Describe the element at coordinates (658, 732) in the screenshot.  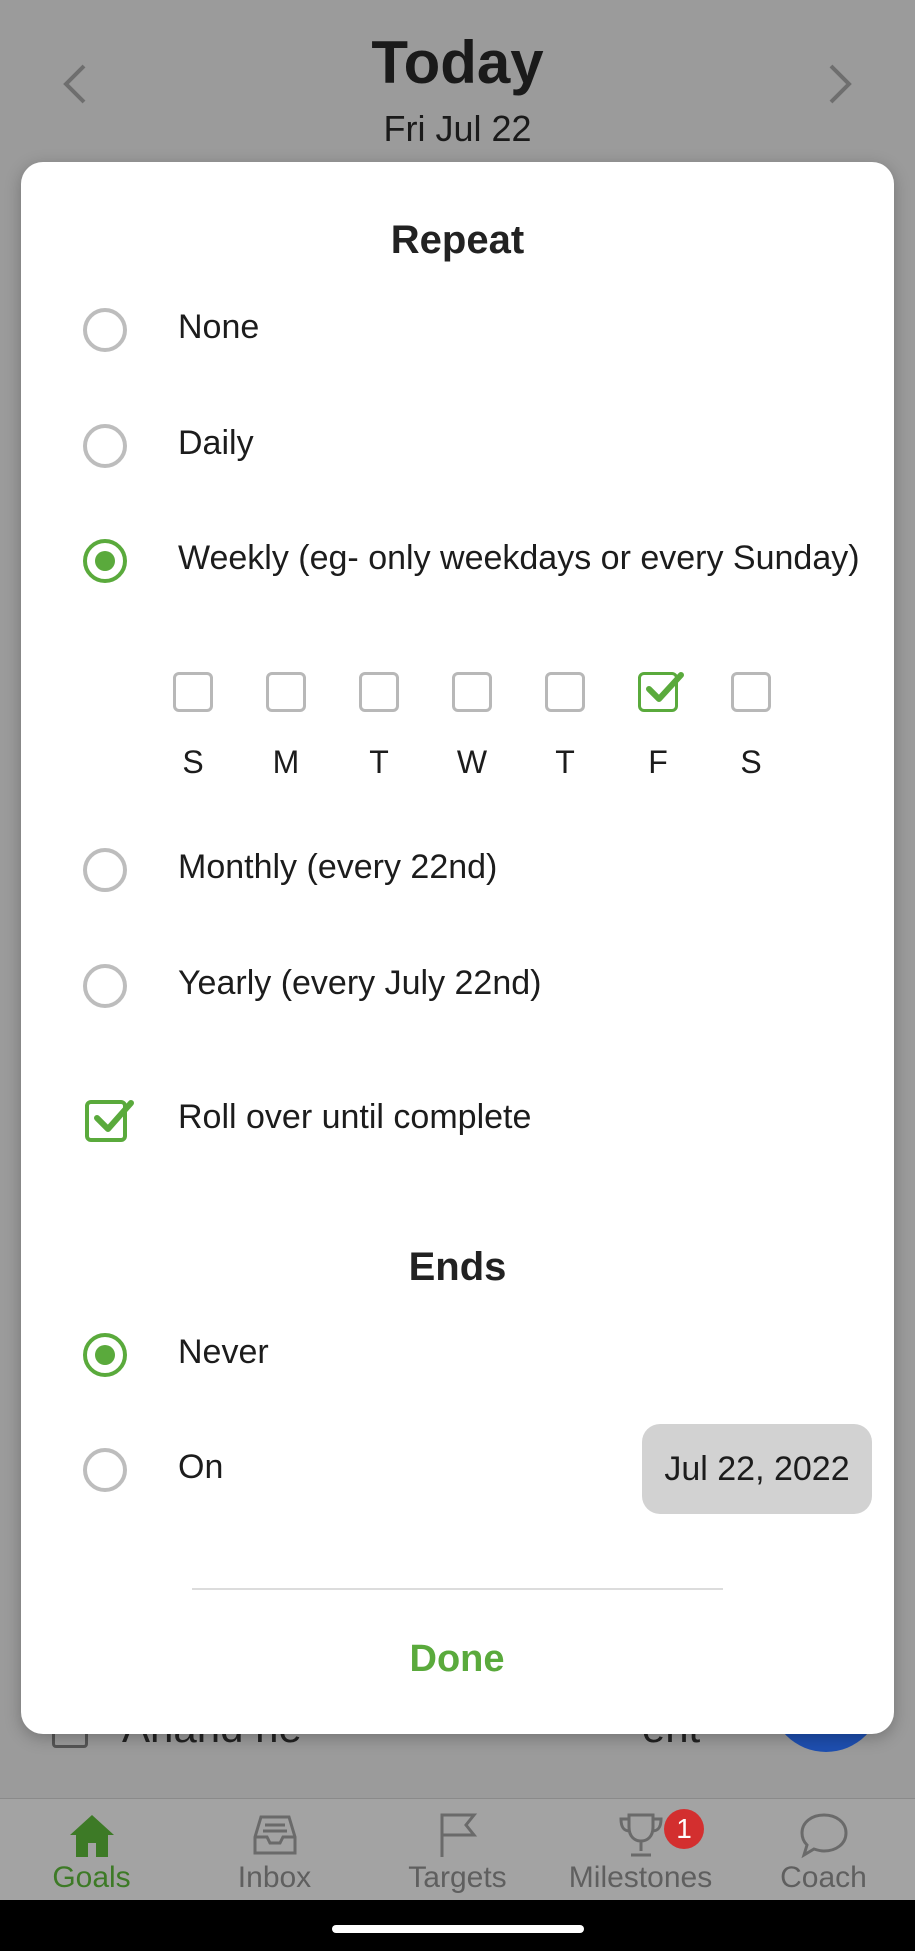
I see `weekday-friday: F` at that location.